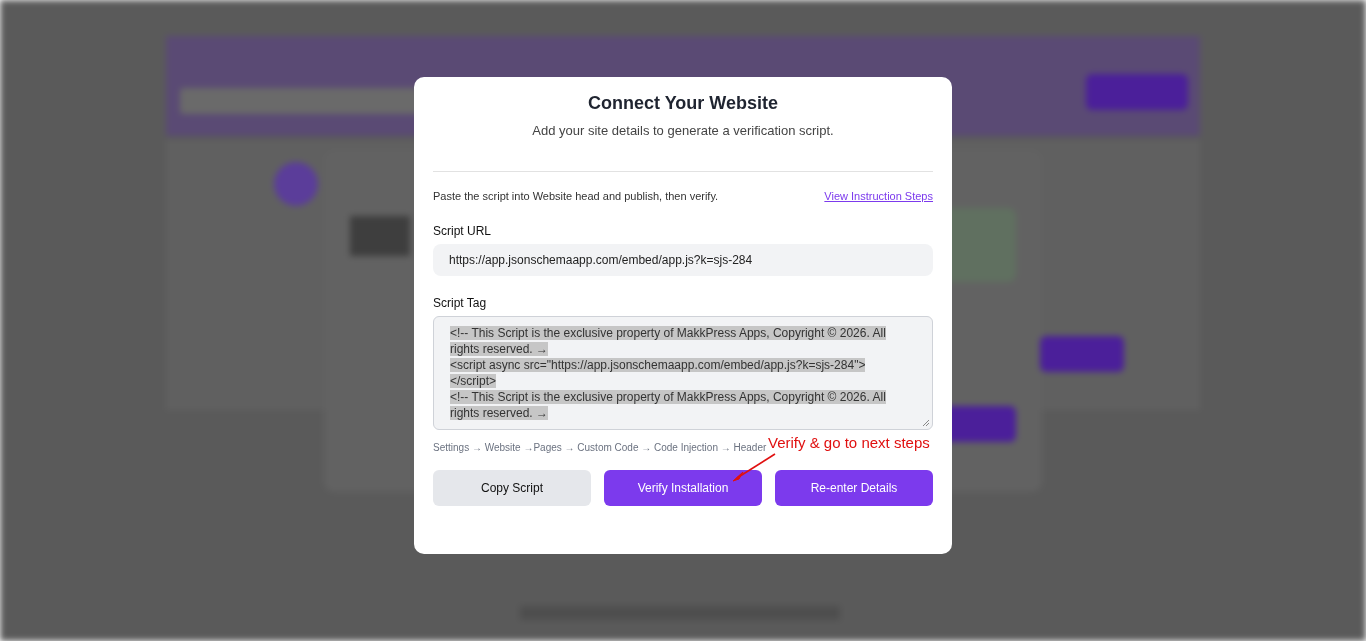  Describe the element at coordinates (683, 260) in the screenshot. I see `url-field: https://app.jsonschemaapp.com/embed/app.js?k=sjs-284` at that location.